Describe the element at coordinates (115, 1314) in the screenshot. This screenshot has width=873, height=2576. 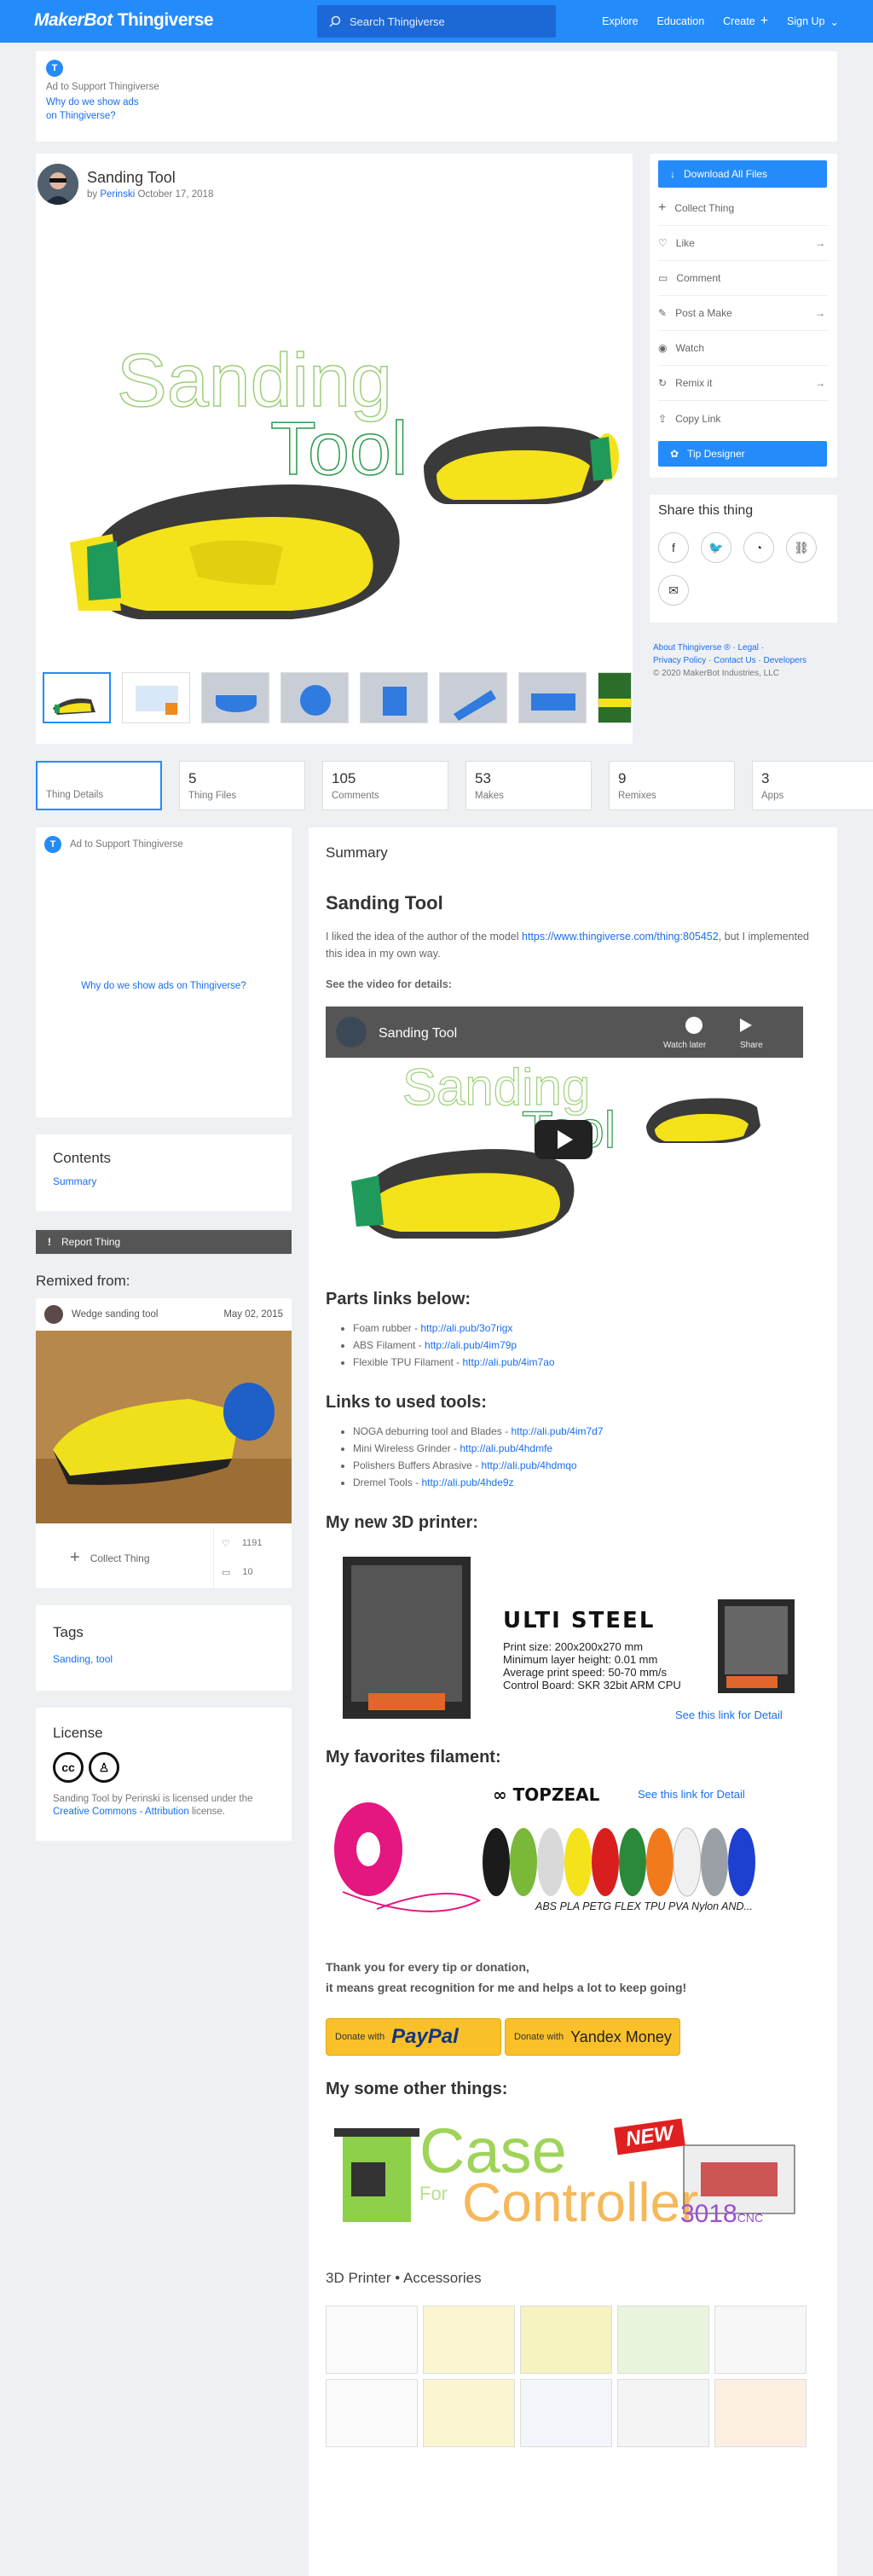
I see `remix-name: Wedge sanding tool` at that location.